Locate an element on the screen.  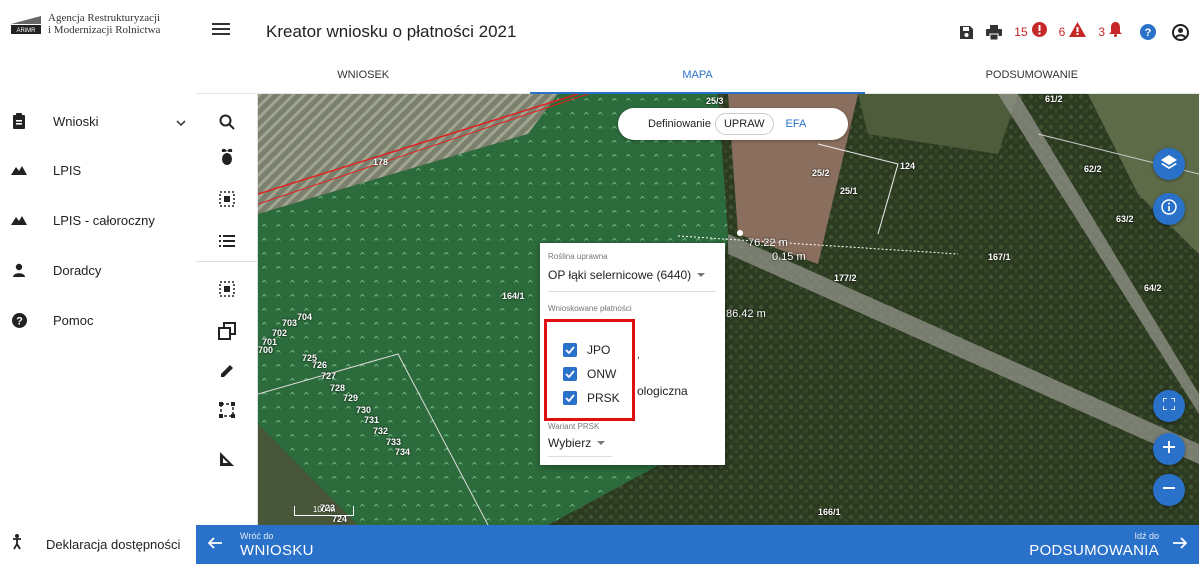
errors-count: 15 is located at coordinates (1021, 32).